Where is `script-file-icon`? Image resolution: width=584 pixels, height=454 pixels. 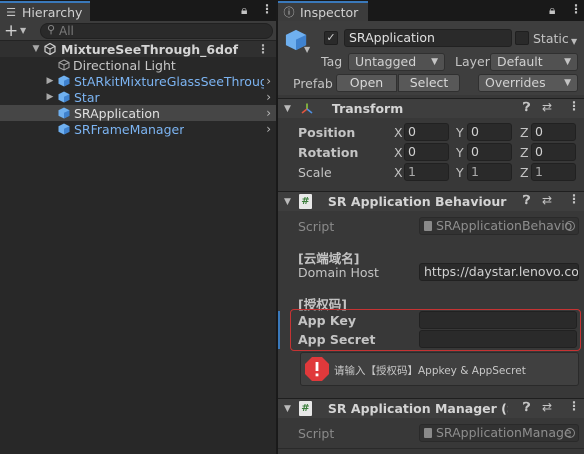 script-file-icon is located at coordinates (428, 226).